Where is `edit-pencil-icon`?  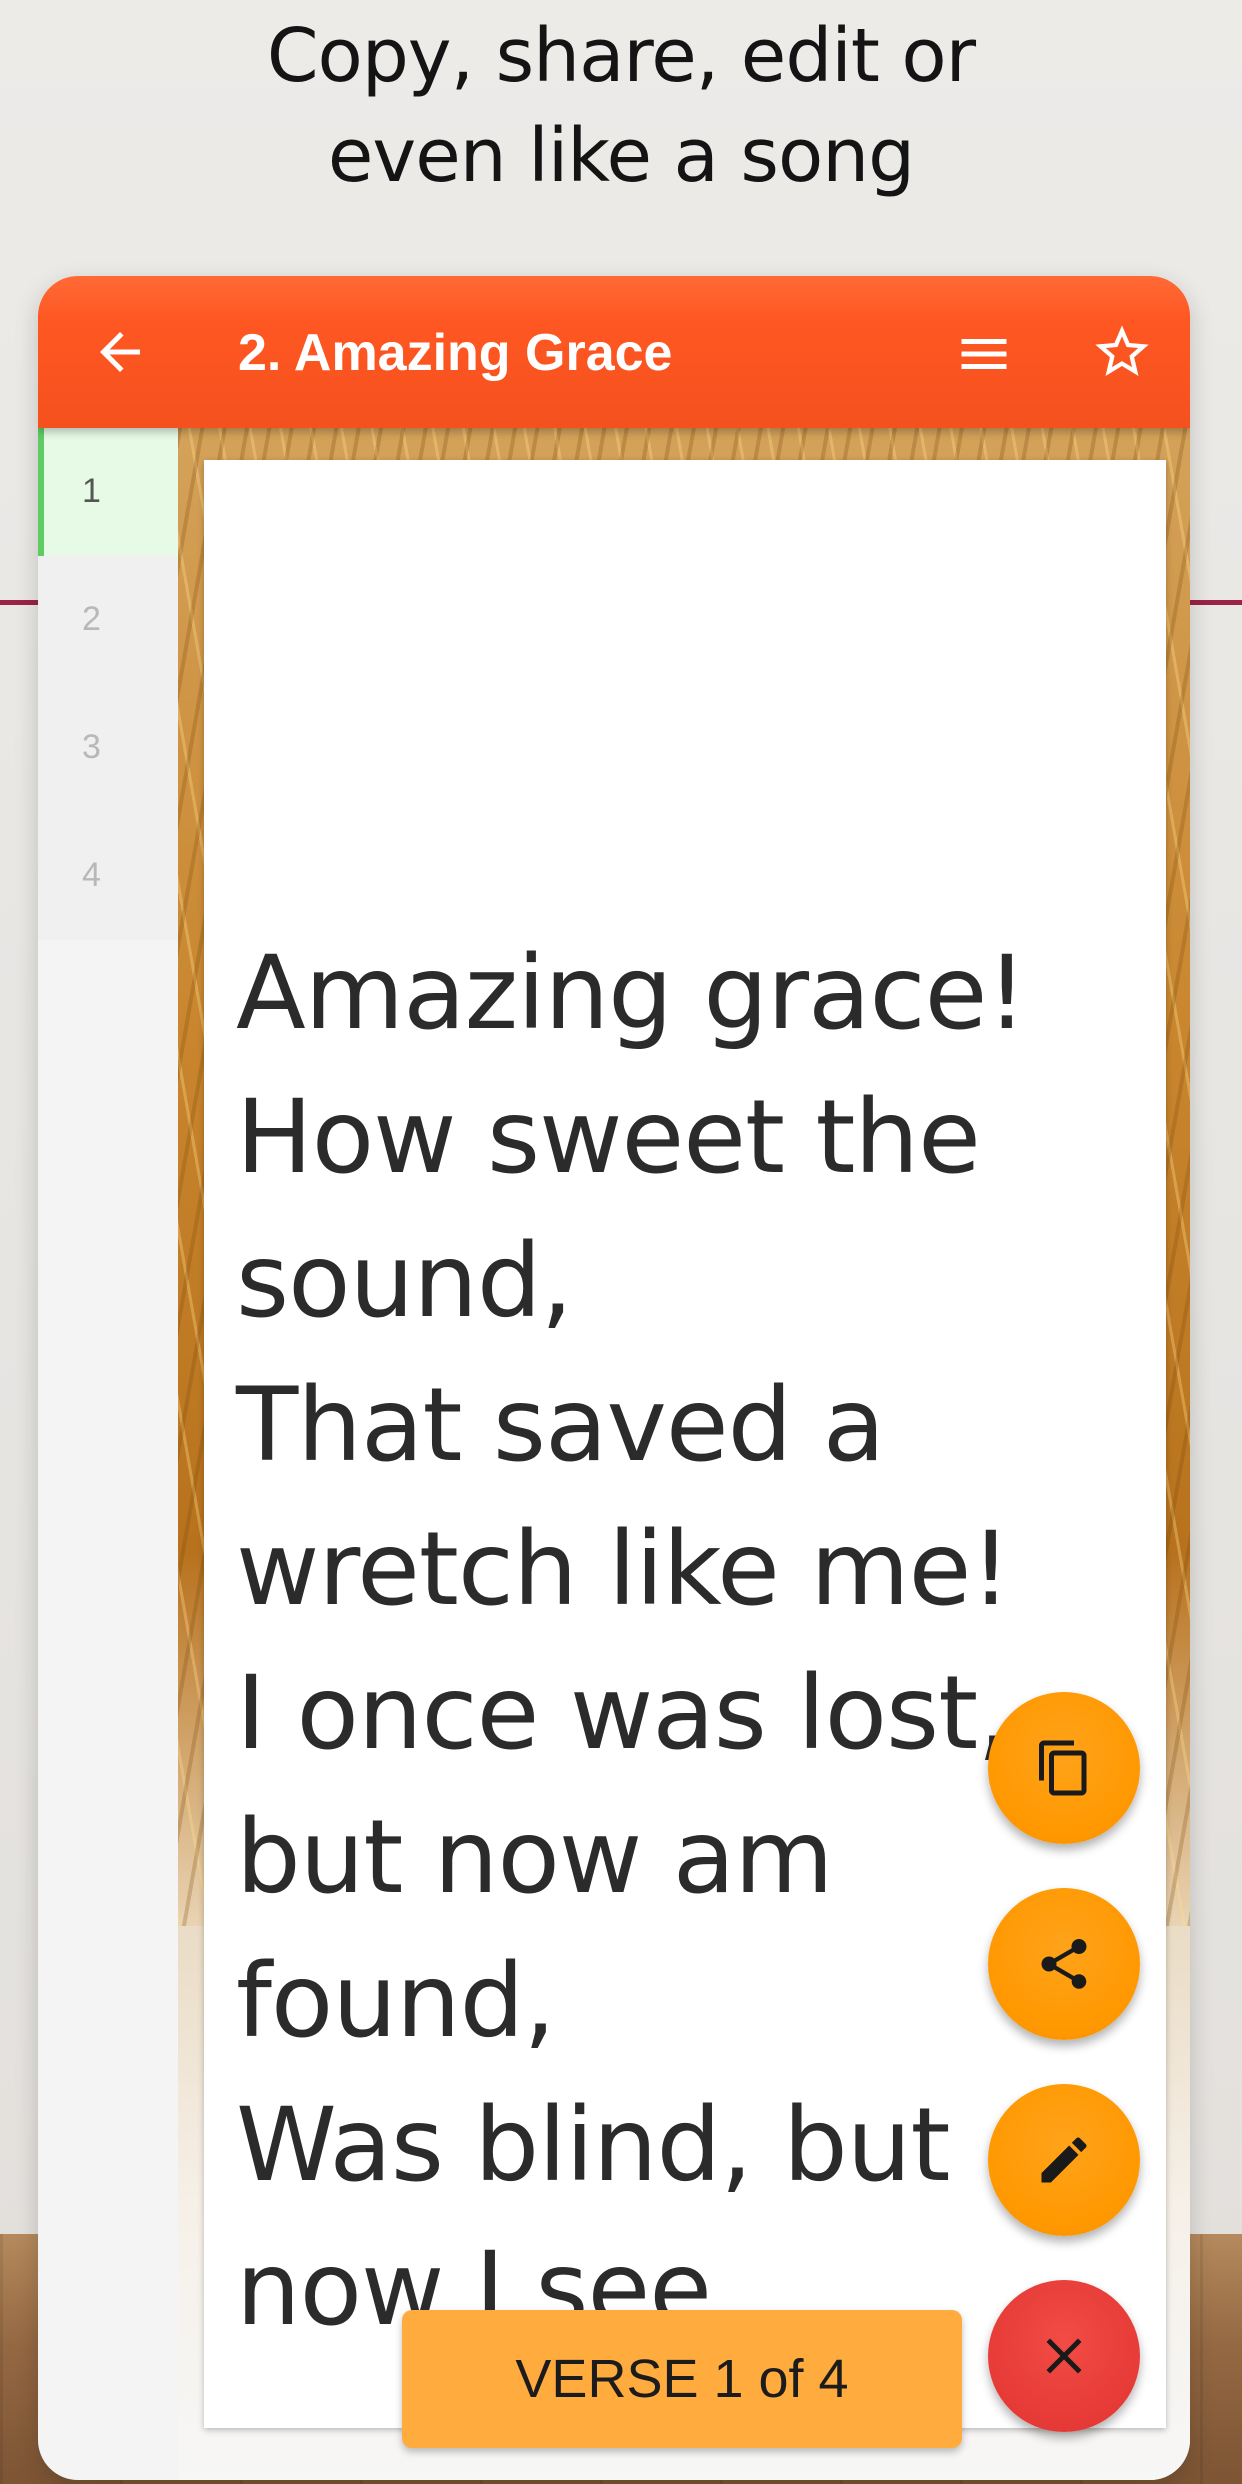 edit-pencil-icon is located at coordinates (1064, 2160).